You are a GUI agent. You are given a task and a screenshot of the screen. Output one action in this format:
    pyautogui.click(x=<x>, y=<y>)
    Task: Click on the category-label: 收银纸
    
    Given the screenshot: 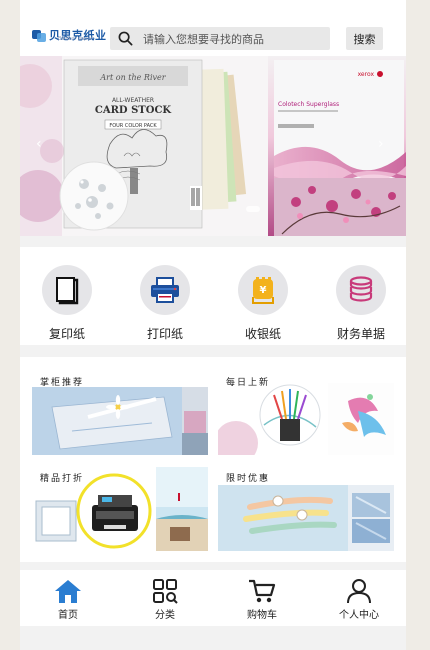 What is the action you would take?
    pyautogui.click(x=262, y=334)
    